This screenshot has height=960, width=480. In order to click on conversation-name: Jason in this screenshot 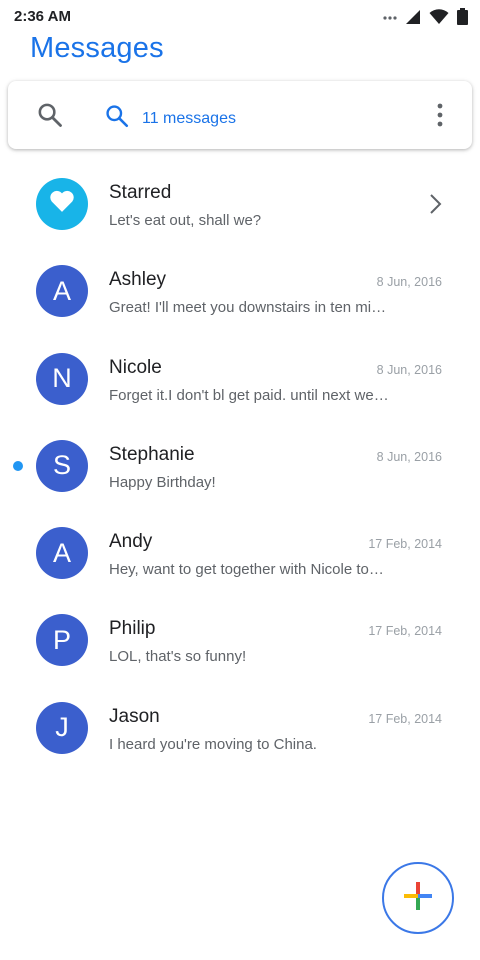, I will do `click(134, 716)`.